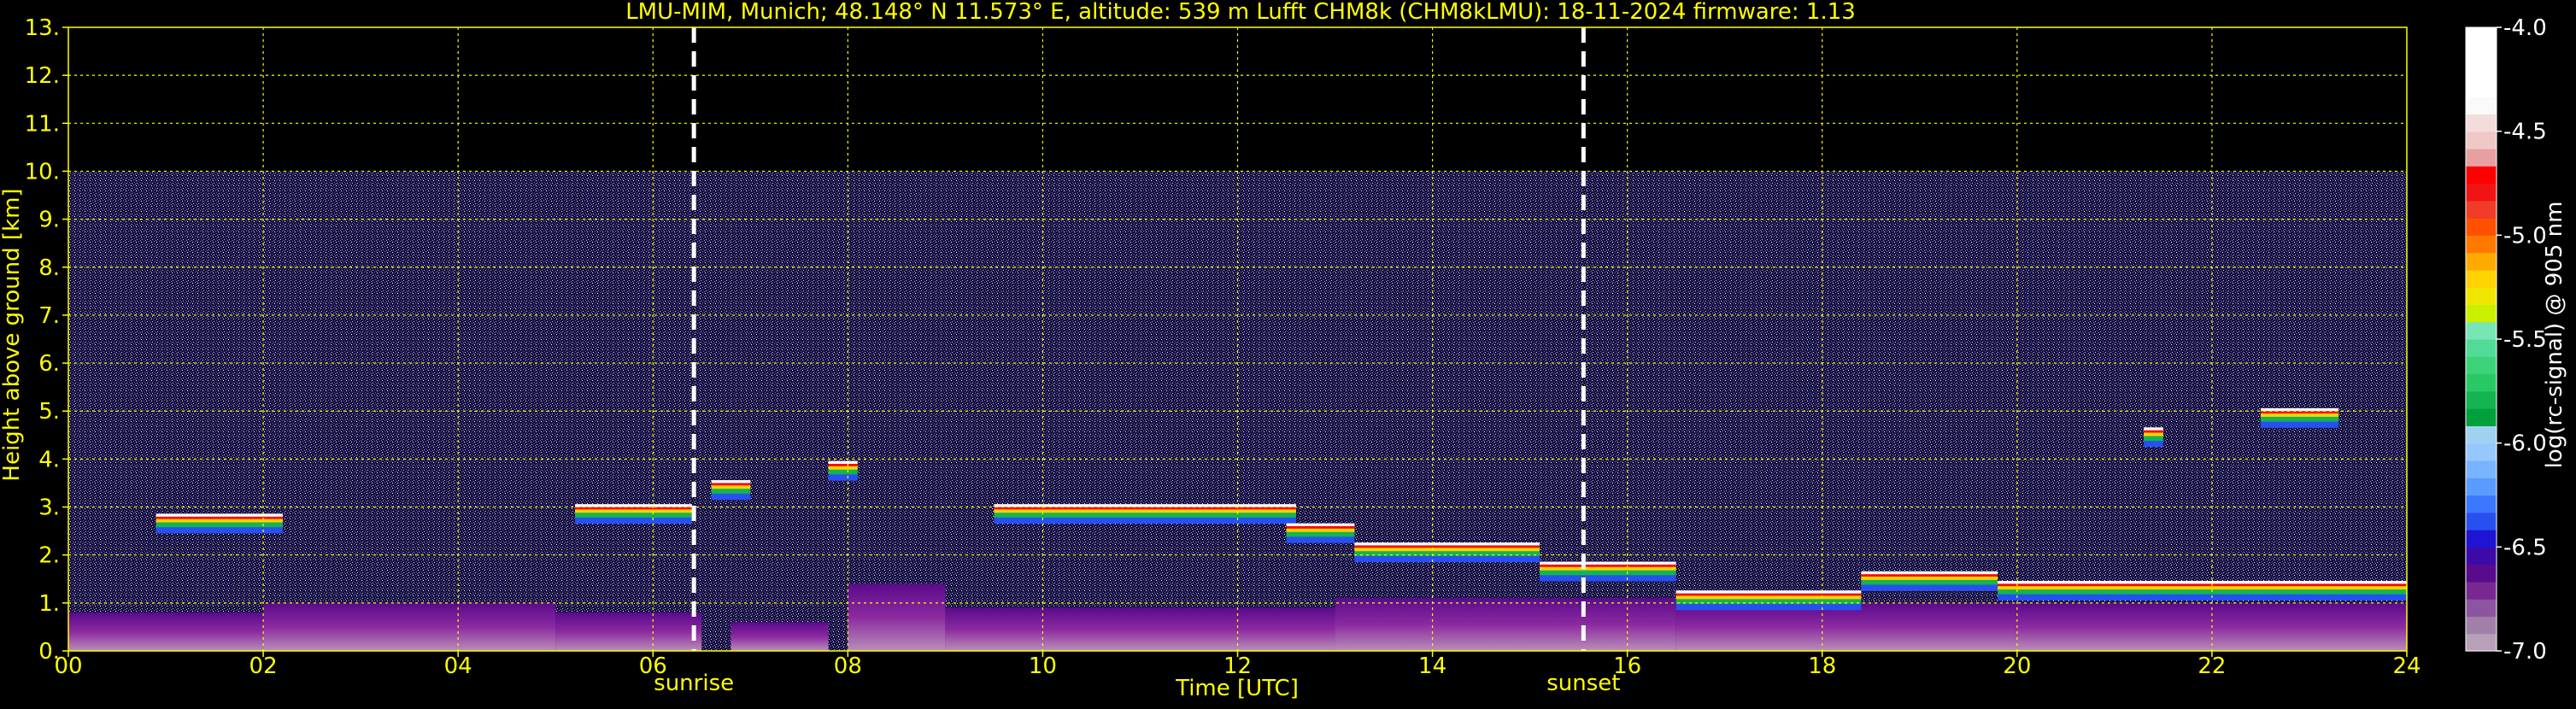 The height and width of the screenshot is (709, 2576). Describe the element at coordinates (49, 604) in the screenshot. I see `y-tick-label: 1.` at that location.